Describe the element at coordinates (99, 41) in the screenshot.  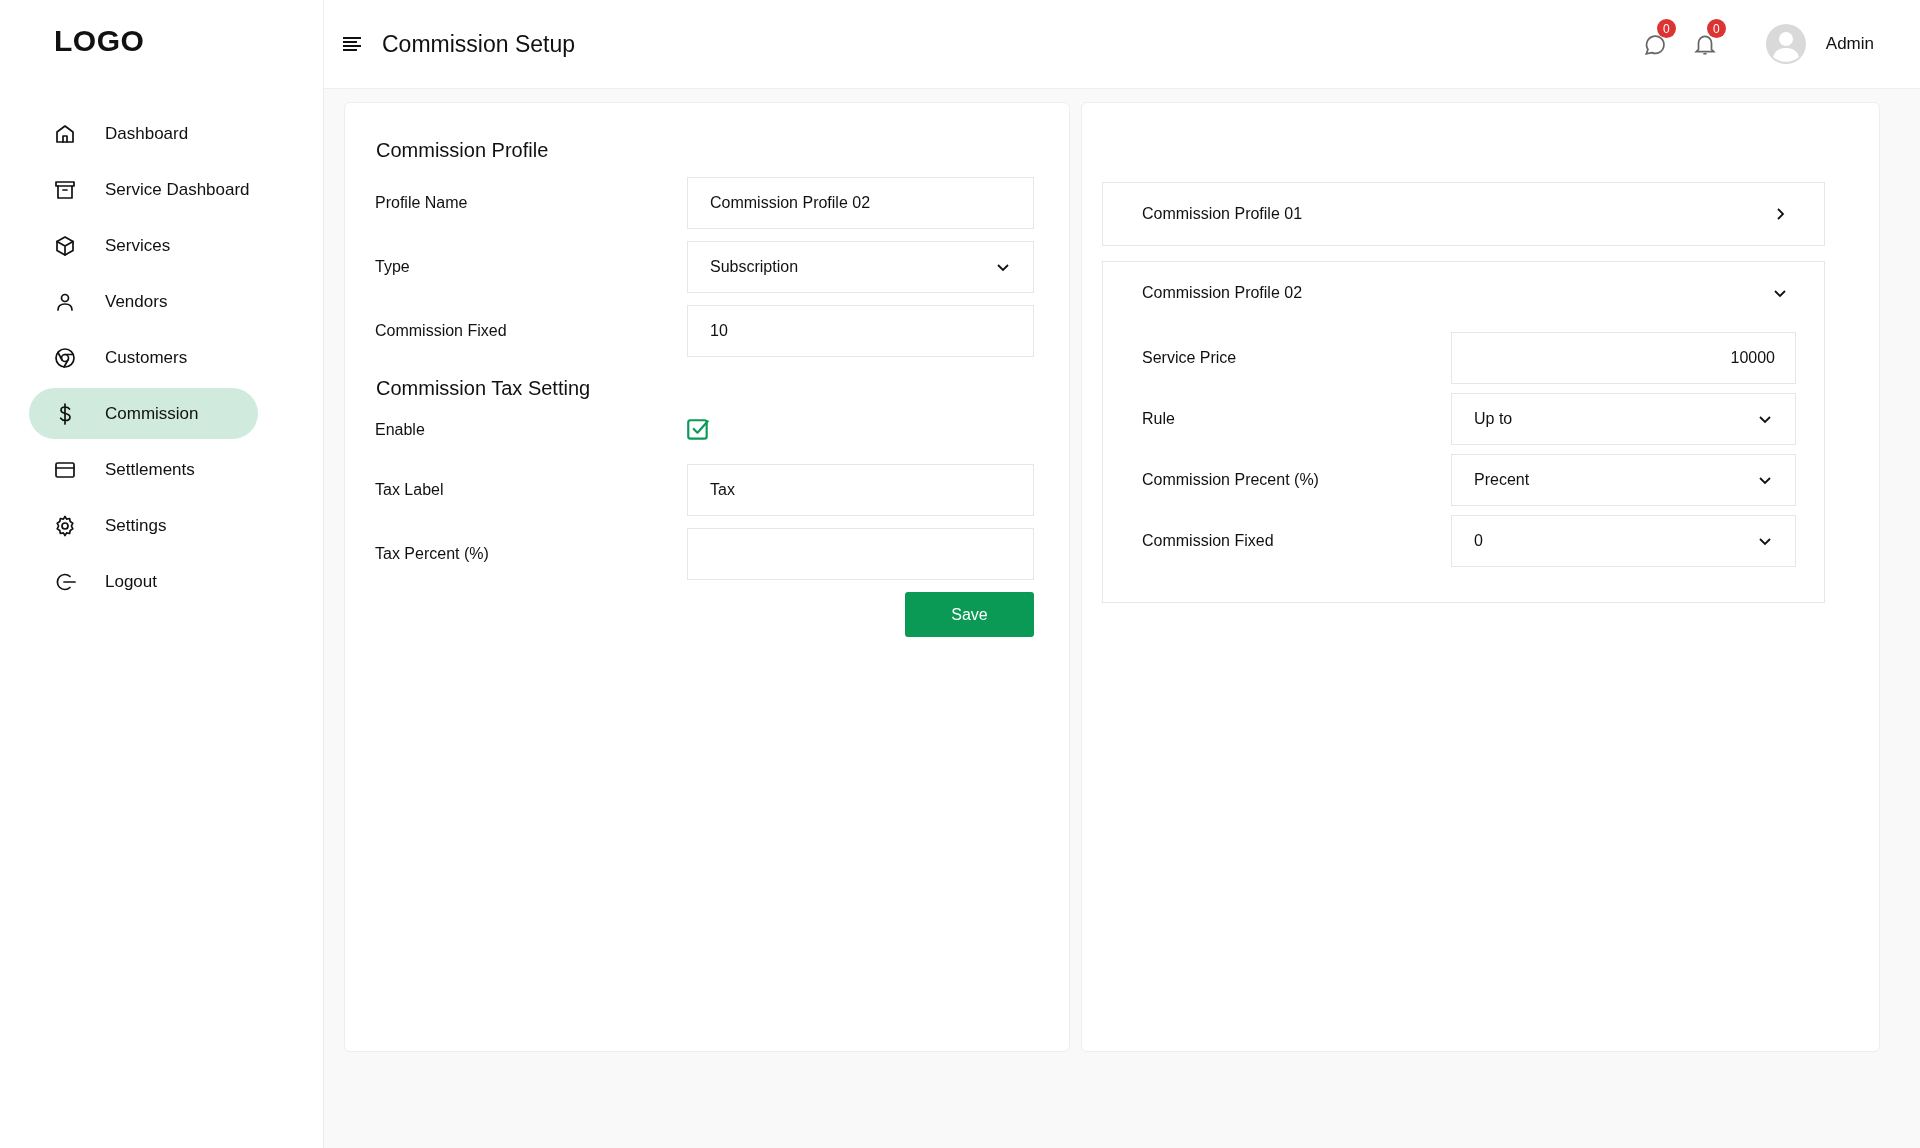
I see `logo: LOGO` at that location.